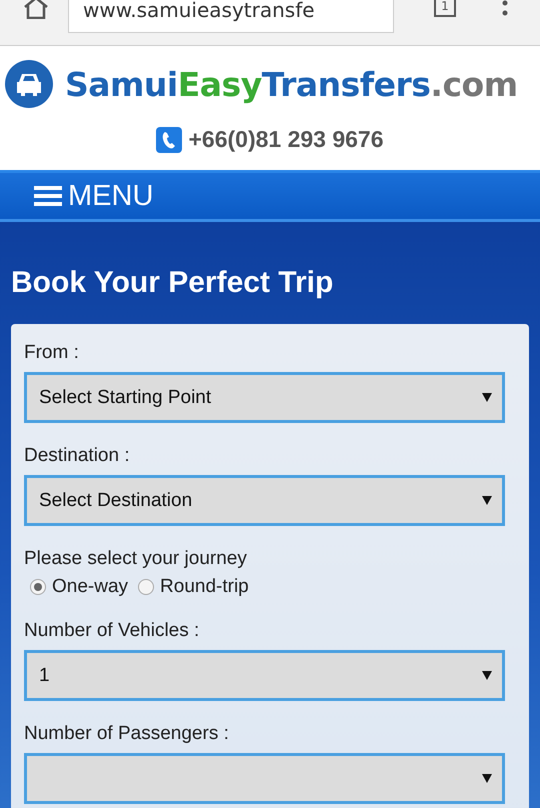 This screenshot has height=808, width=540. Describe the element at coordinates (135, 559) in the screenshot. I see `field-label: Please select your journey` at that location.